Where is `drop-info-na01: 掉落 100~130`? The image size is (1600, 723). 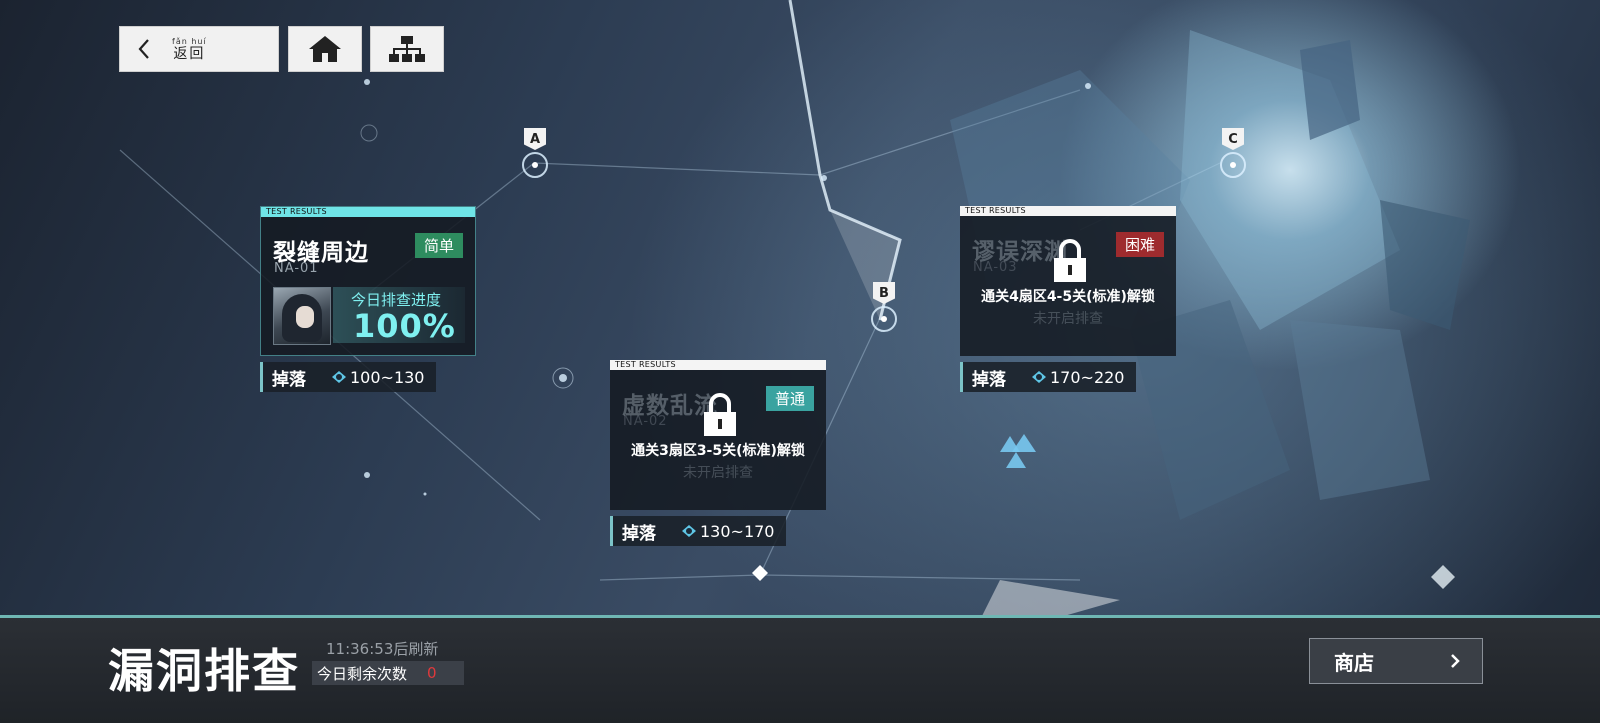 drop-info-na01: 掉落 100~130 is located at coordinates (348, 377).